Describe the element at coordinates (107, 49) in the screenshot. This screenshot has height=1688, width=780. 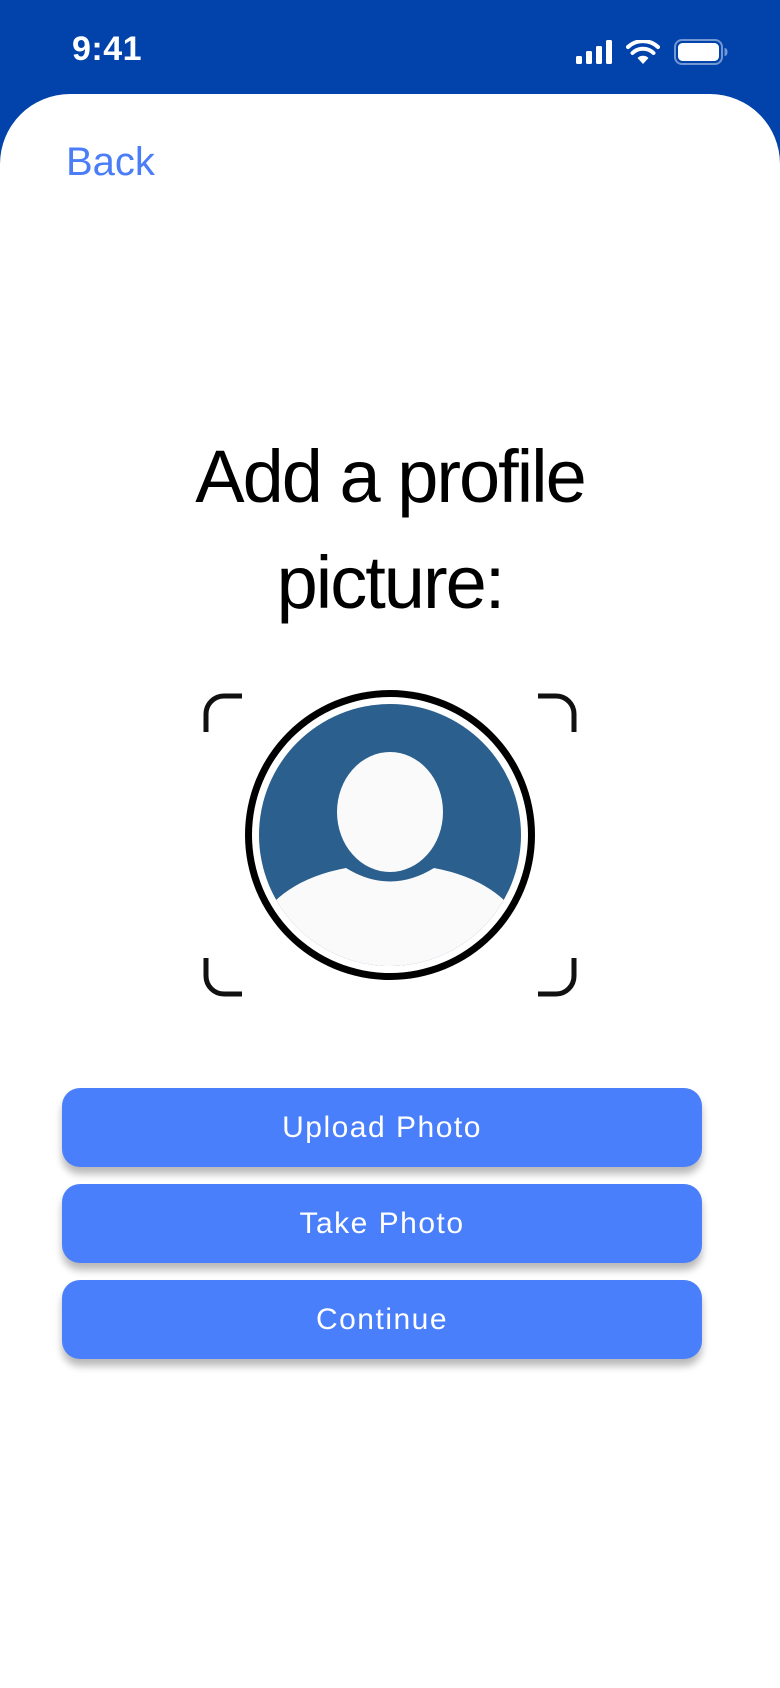
I see `status-time: 9:41` at that location.